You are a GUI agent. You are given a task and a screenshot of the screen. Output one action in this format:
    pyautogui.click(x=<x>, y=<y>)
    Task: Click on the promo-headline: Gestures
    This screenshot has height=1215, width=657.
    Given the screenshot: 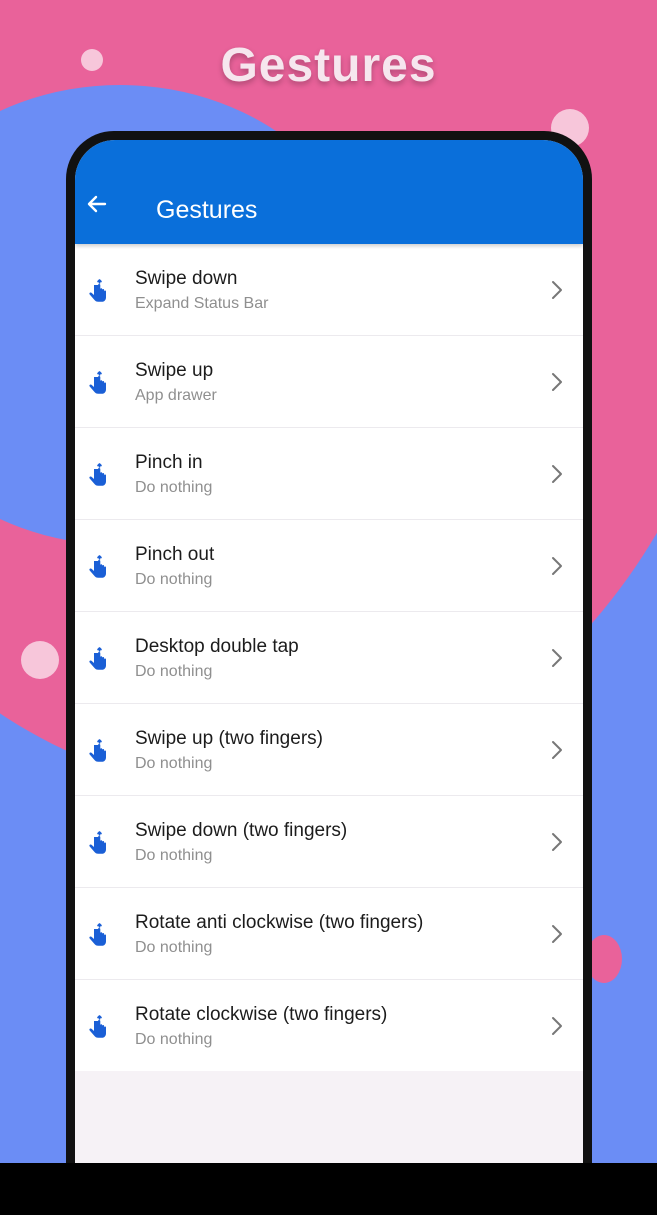 What is the action you would take?
    pyautogui.click(x=328, y=65)
    